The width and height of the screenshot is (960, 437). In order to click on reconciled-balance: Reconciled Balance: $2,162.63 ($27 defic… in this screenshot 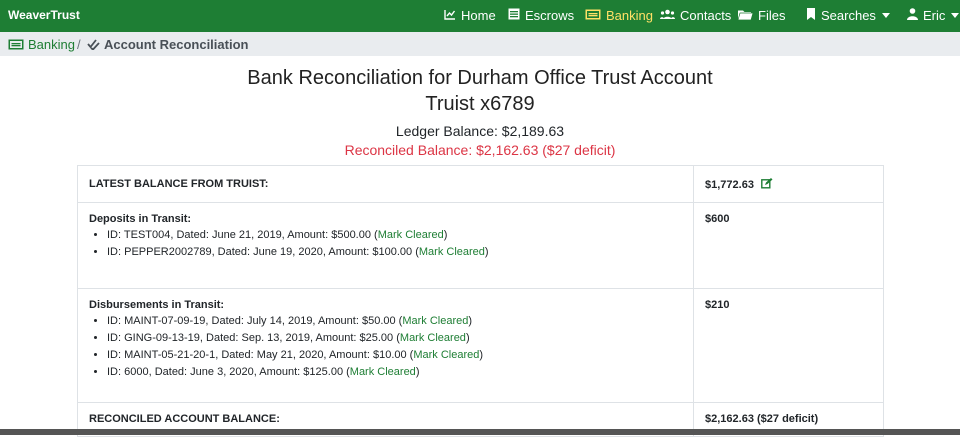, I will do `click(480, 150)`.